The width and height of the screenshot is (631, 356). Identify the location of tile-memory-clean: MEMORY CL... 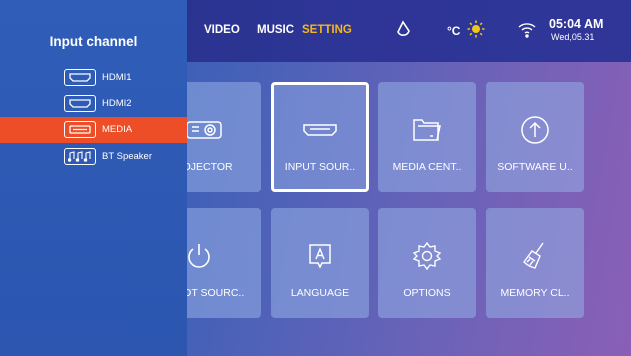
(535, 263).